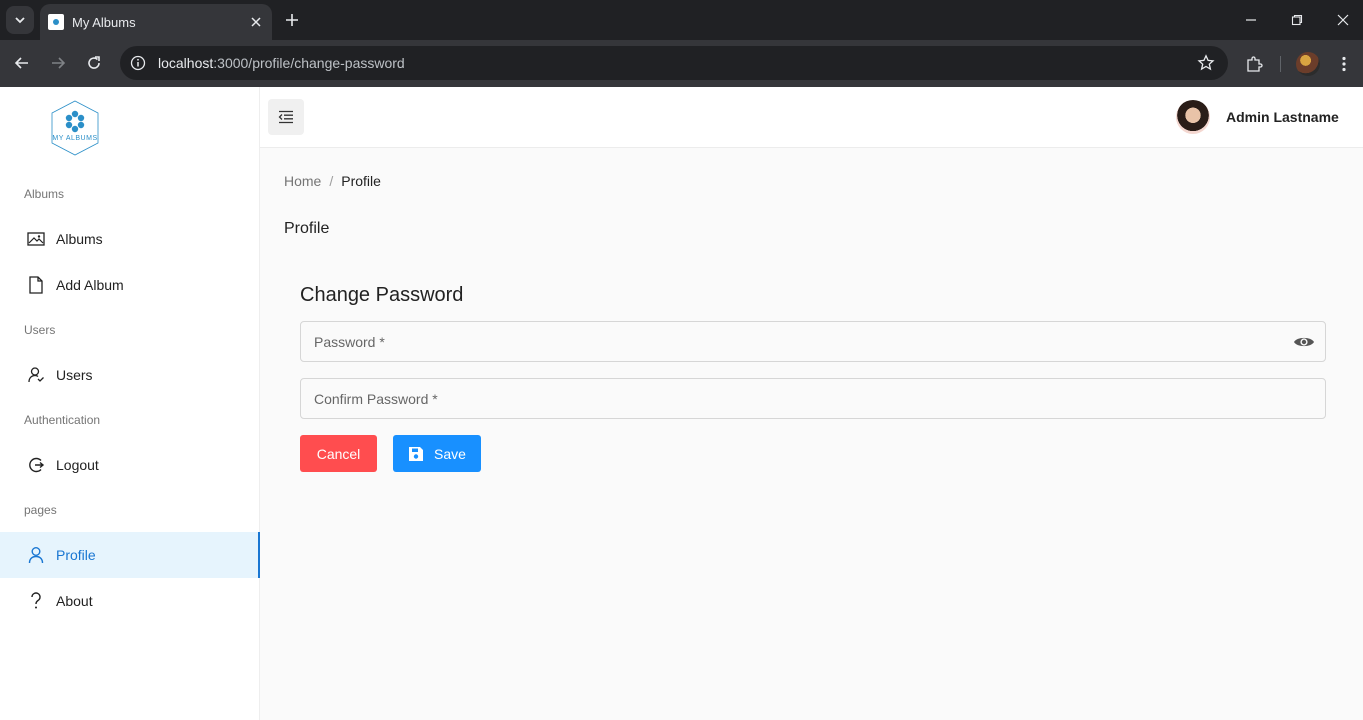 This screenshot has height=720, width=1363. Describe the element at coordinates (90, 285) in the screenshot. I see `sidebar-item-label: Add Album` at that location.